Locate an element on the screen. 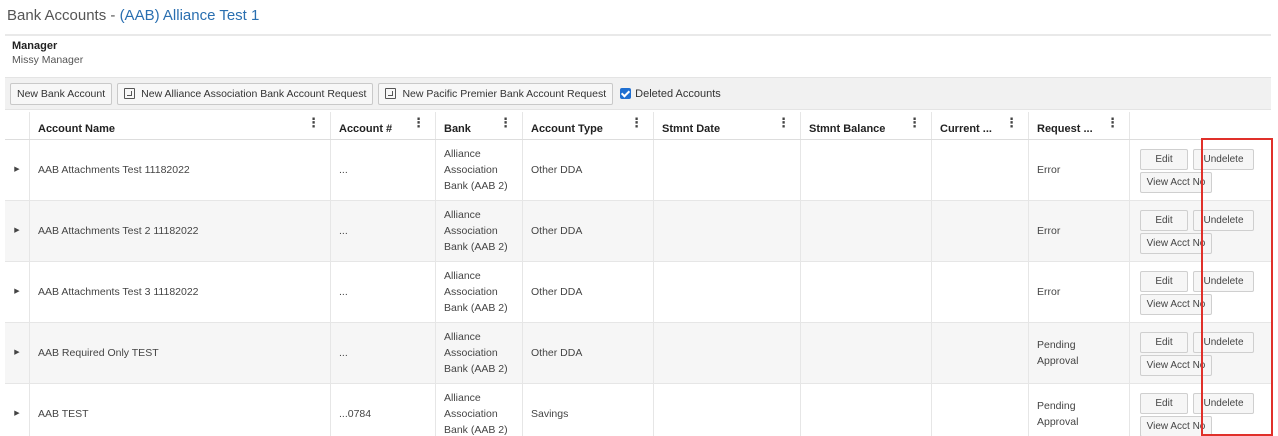 The height and width of the screenshot is (436, 1278). column-account-number: Account # ⋮ is located at coordinates (383, 125).